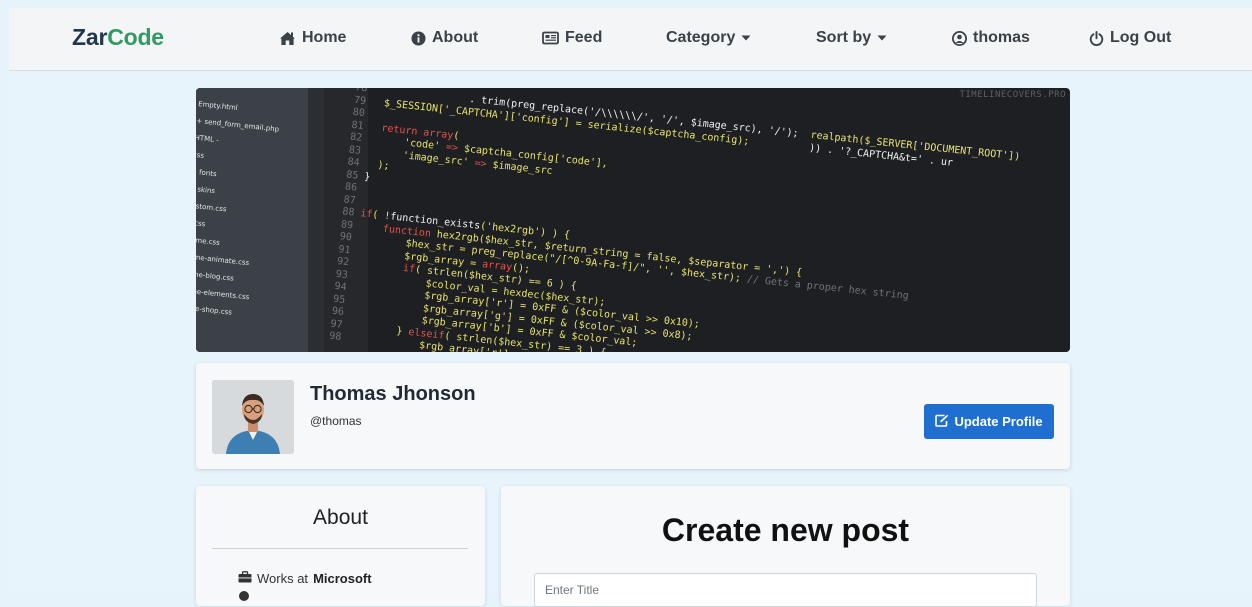  I want to click on nav-home-label: Home, so click(324, 37).